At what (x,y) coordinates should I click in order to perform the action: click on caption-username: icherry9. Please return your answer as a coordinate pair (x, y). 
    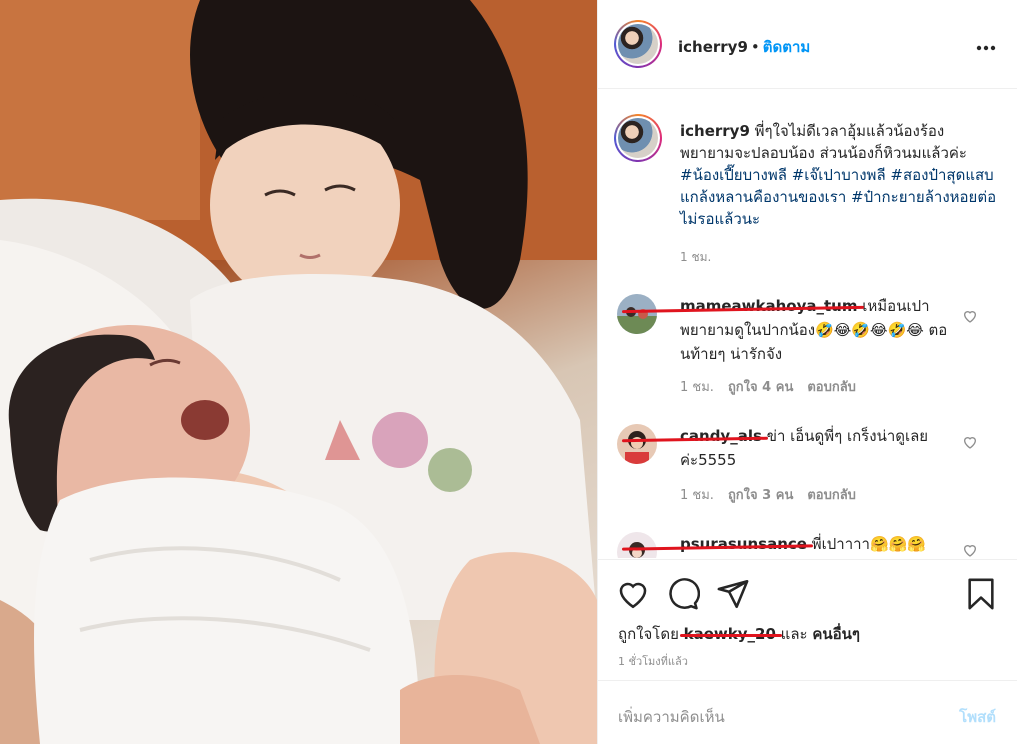
    Looking at the image, I should click on (715, 131).